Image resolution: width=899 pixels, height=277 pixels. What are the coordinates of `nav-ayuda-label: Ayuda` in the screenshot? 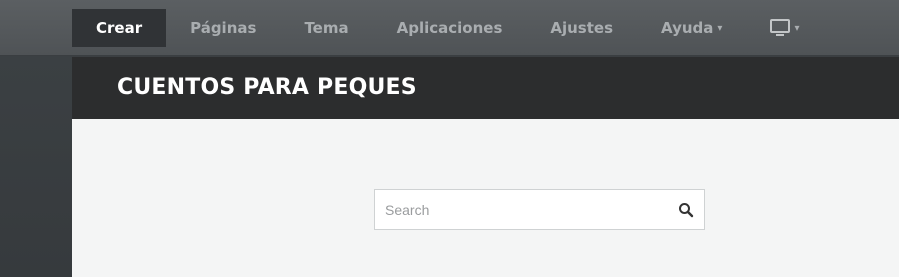 It's located at (687, 28).